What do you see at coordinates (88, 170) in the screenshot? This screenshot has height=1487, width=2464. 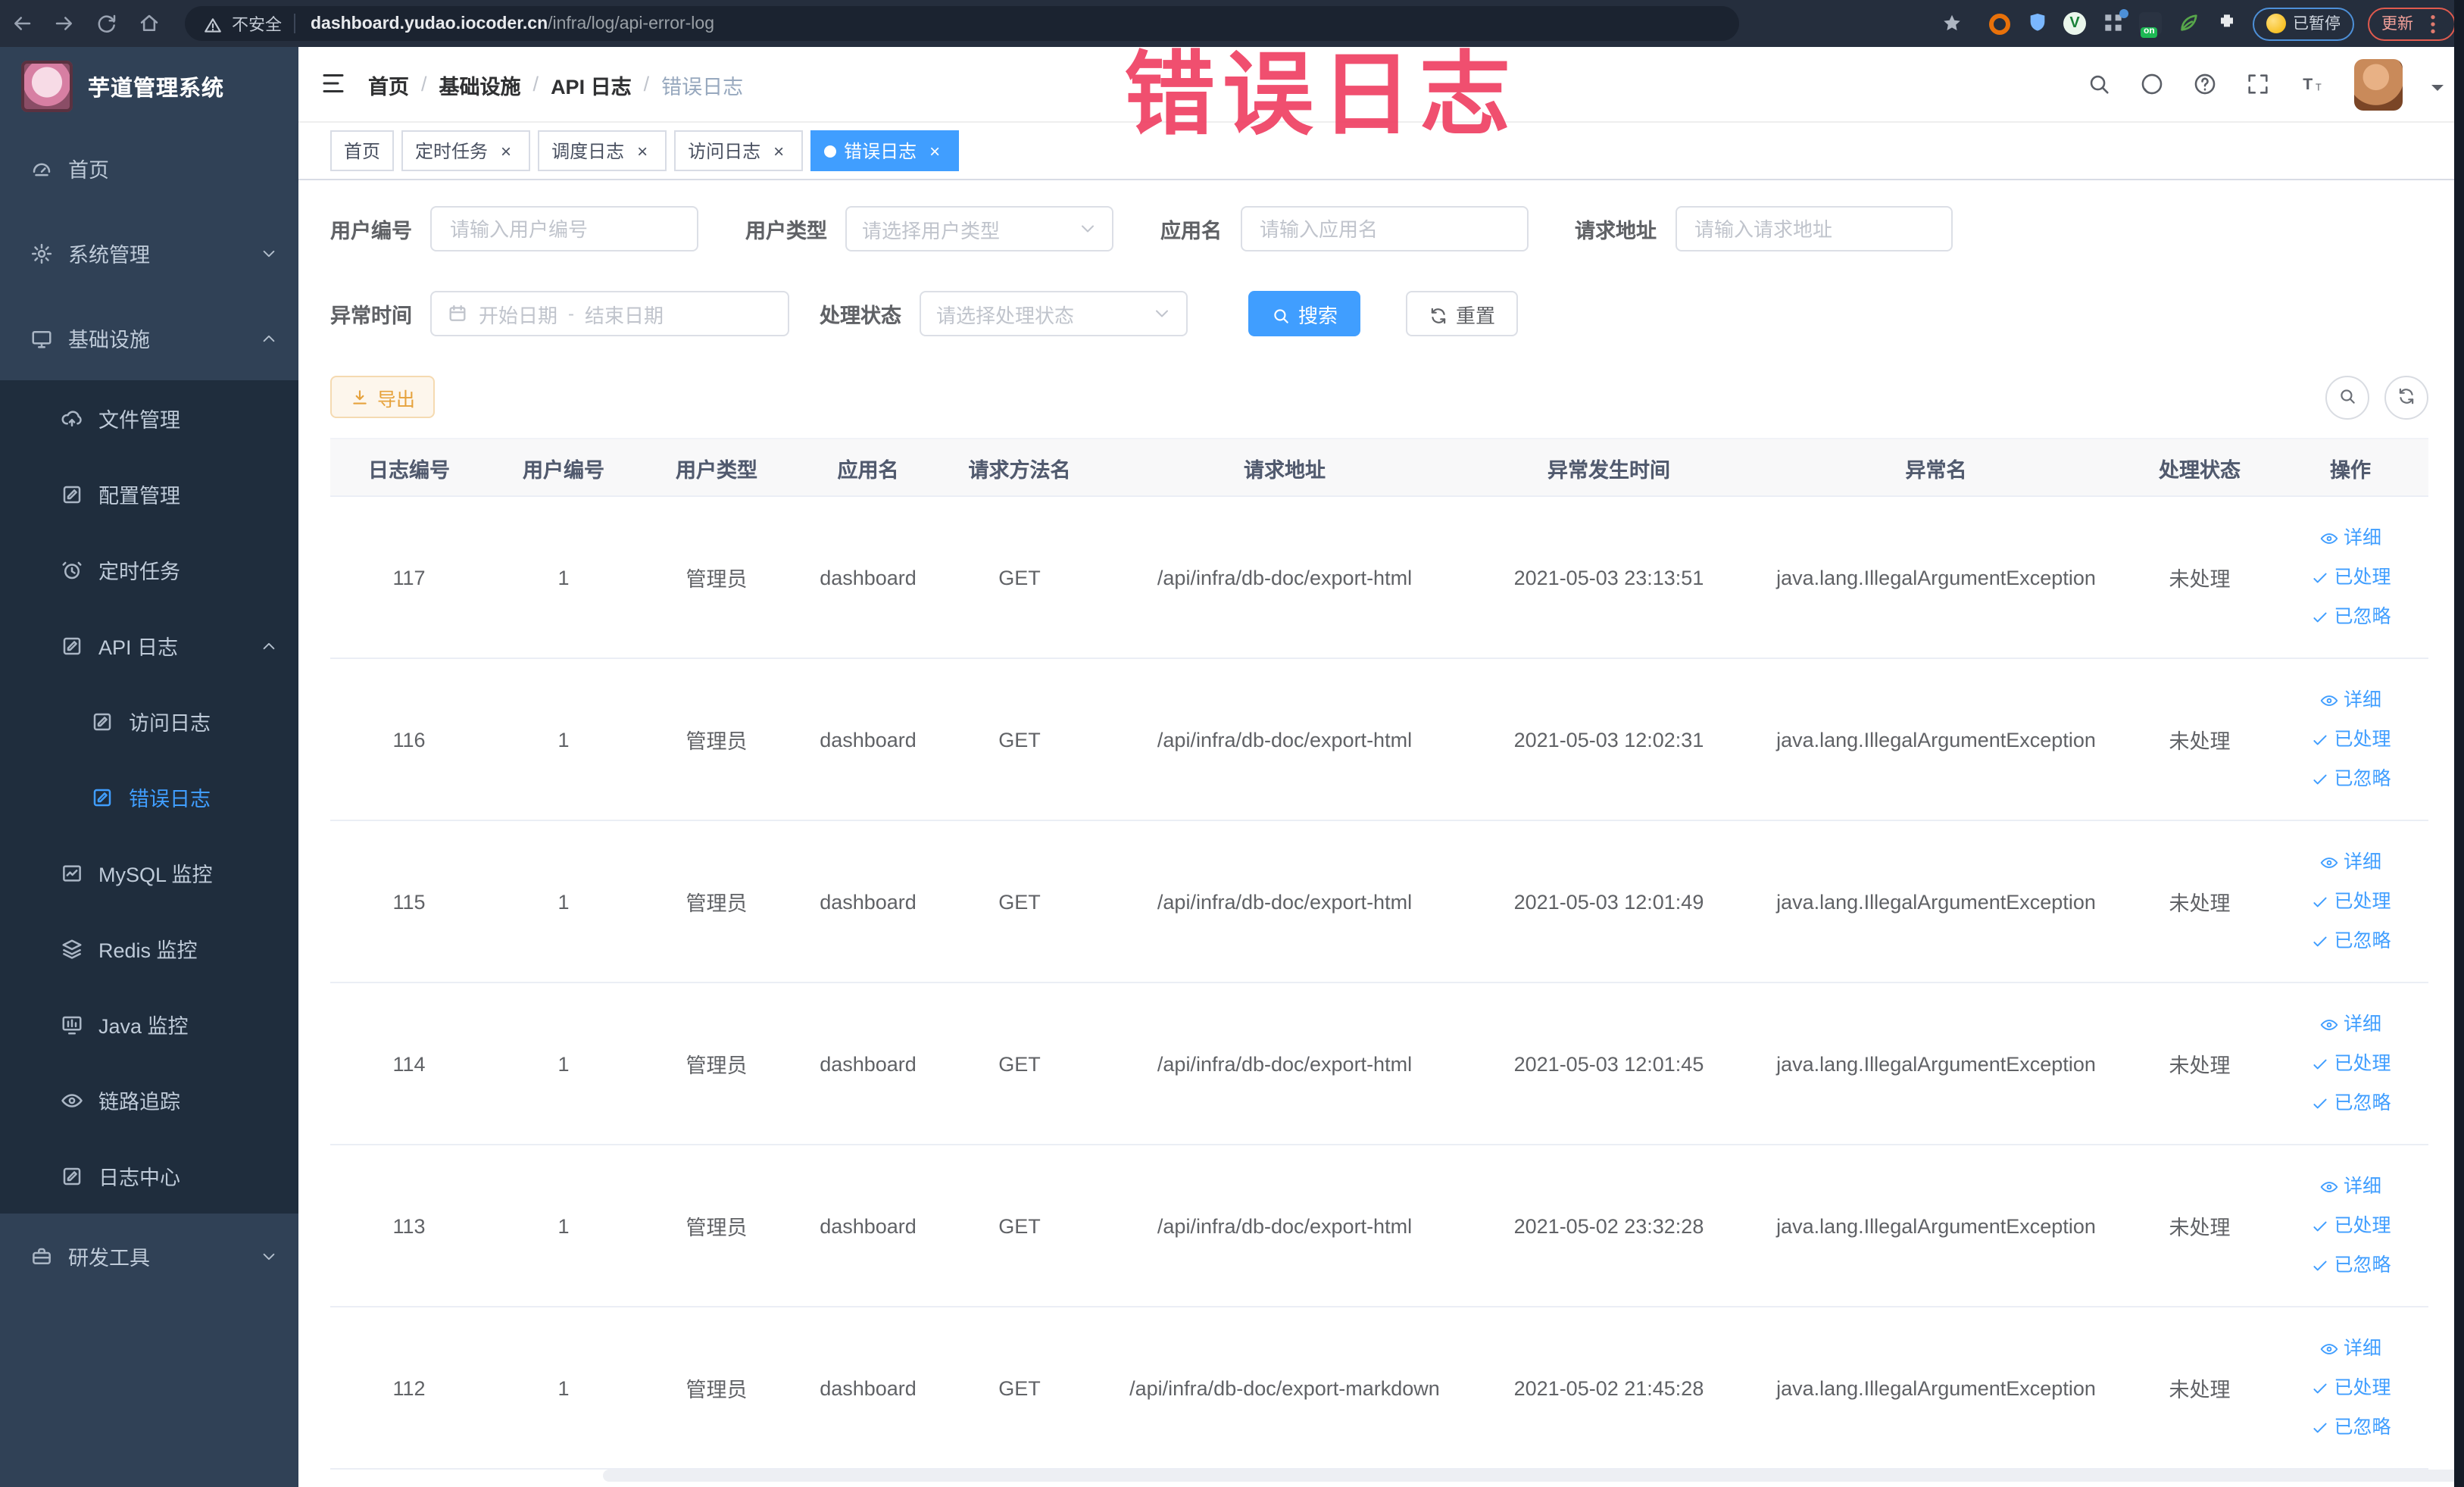 I see `sidebar-item-label: 首页` at bounding box center [88, 170].